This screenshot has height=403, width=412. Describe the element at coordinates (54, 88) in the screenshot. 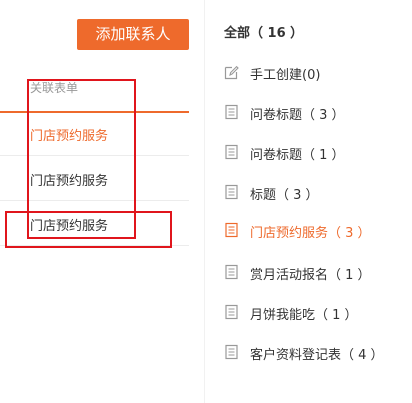

I see `column-header-linked-form: 关联表单` at that location.